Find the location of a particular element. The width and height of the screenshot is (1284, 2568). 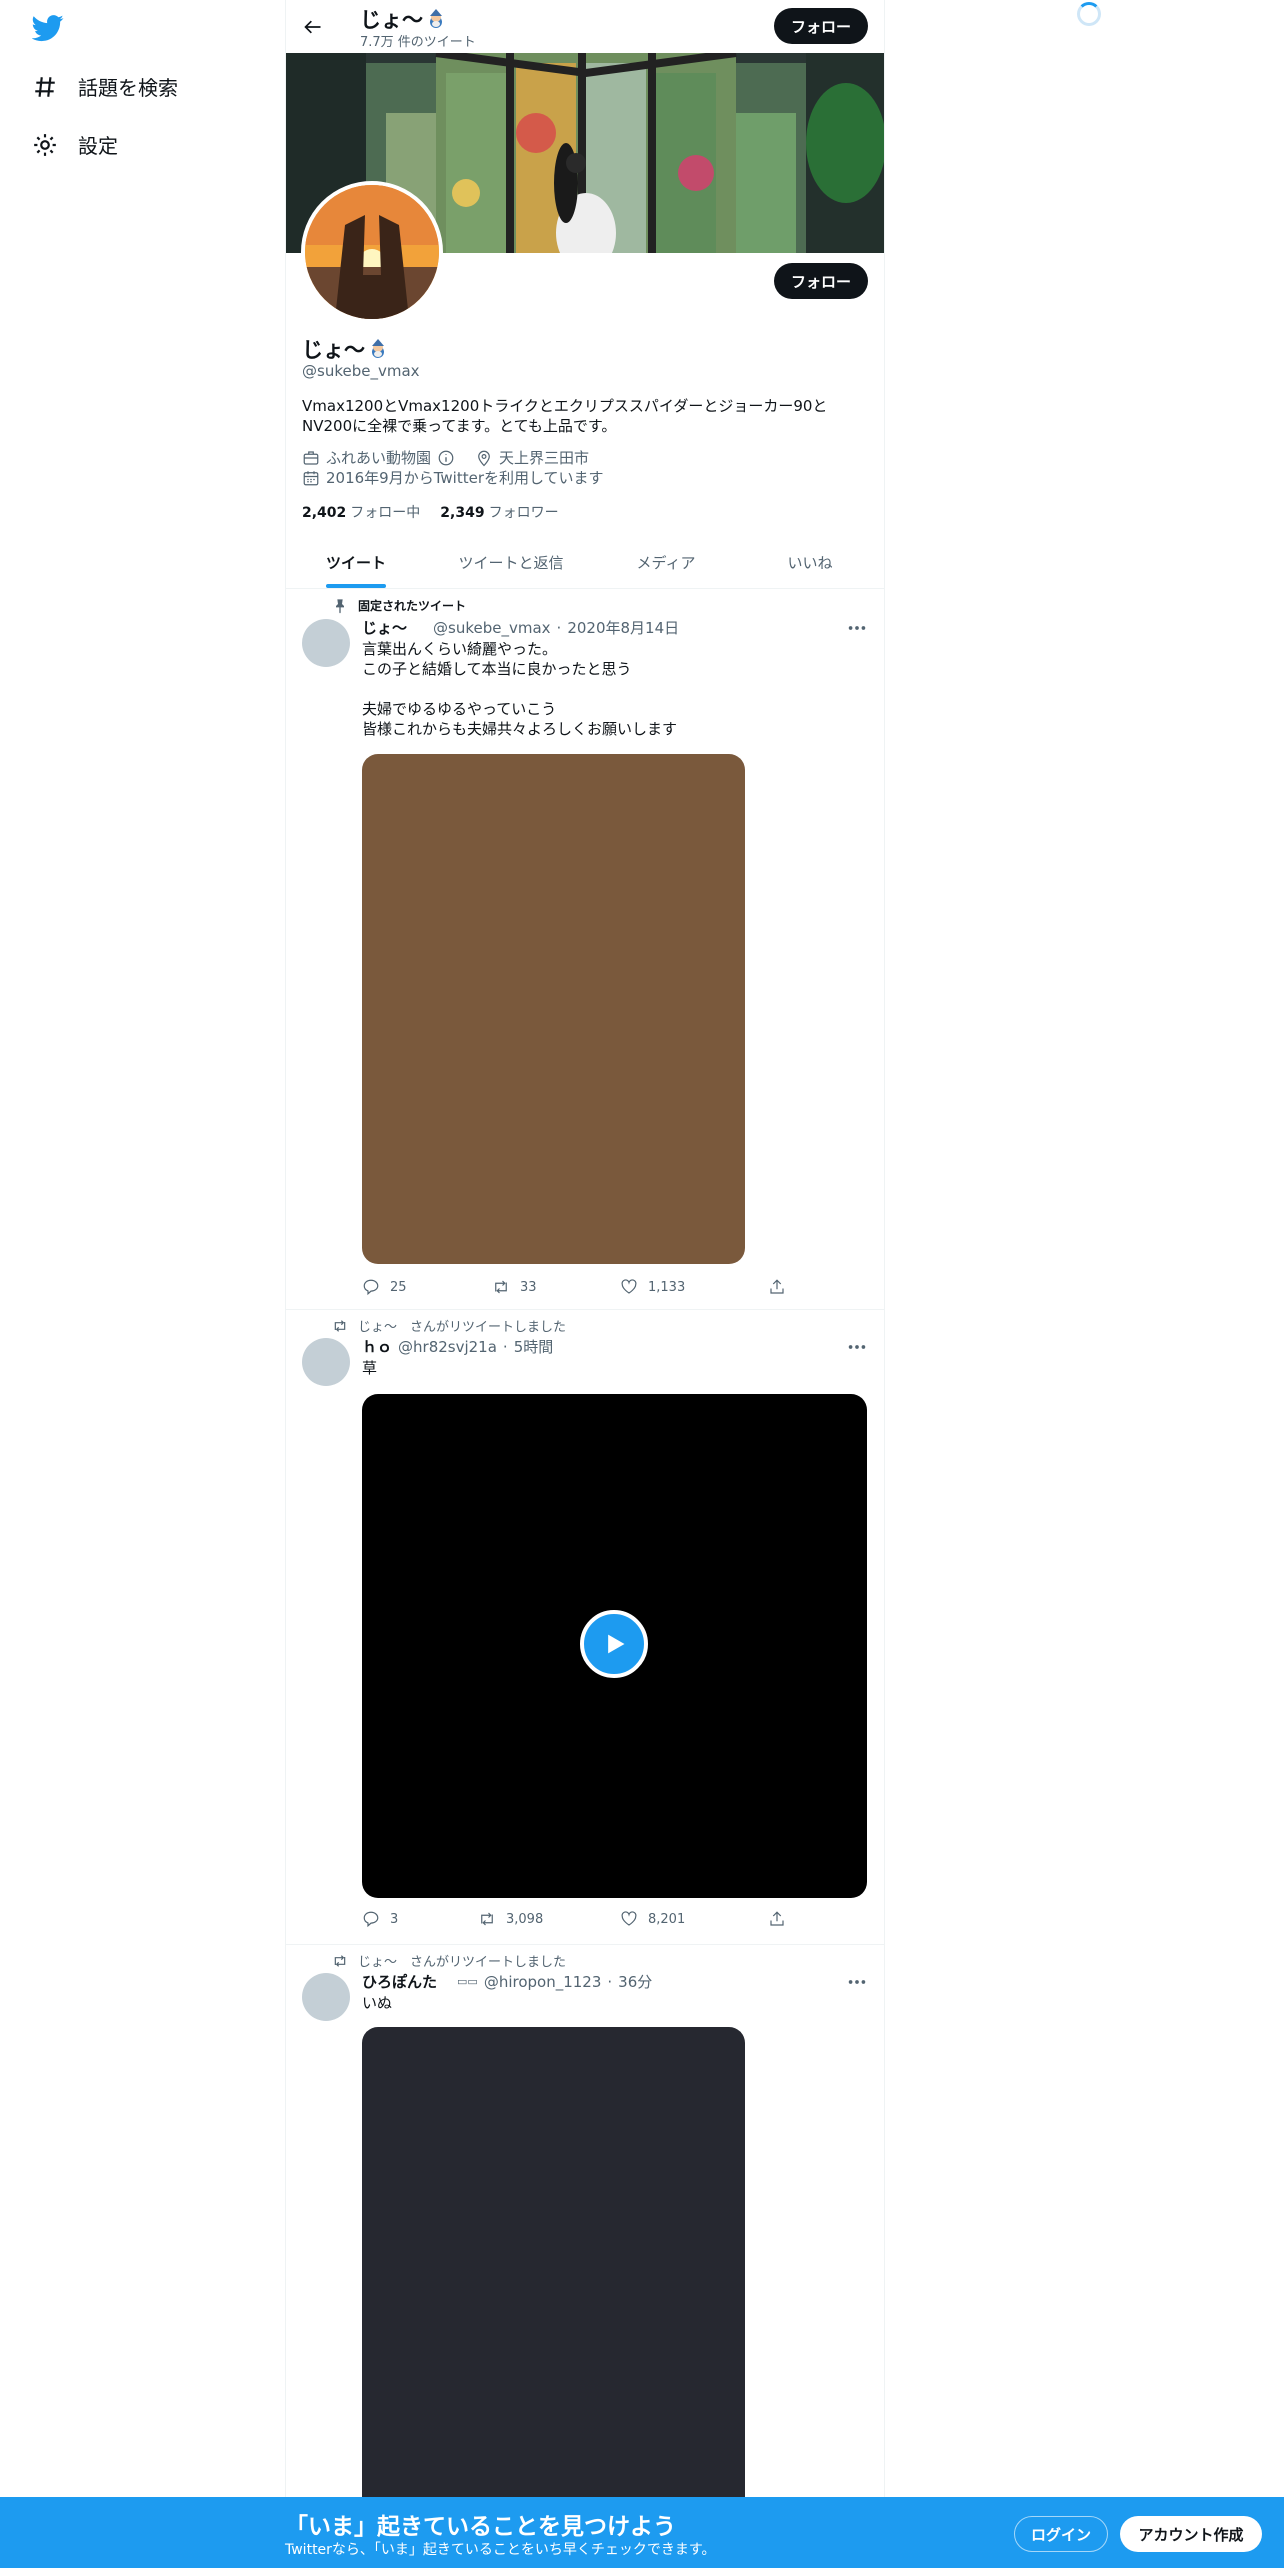

tweet-context-label: 固定されたツイート is located at coordinates (412, 606).